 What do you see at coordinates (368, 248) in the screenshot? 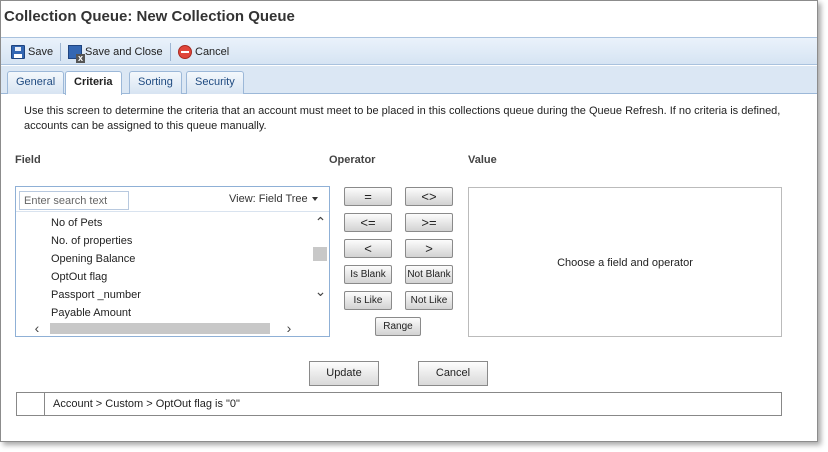
I see `less-than-operator-button: <` at bounding box center [368, 248].